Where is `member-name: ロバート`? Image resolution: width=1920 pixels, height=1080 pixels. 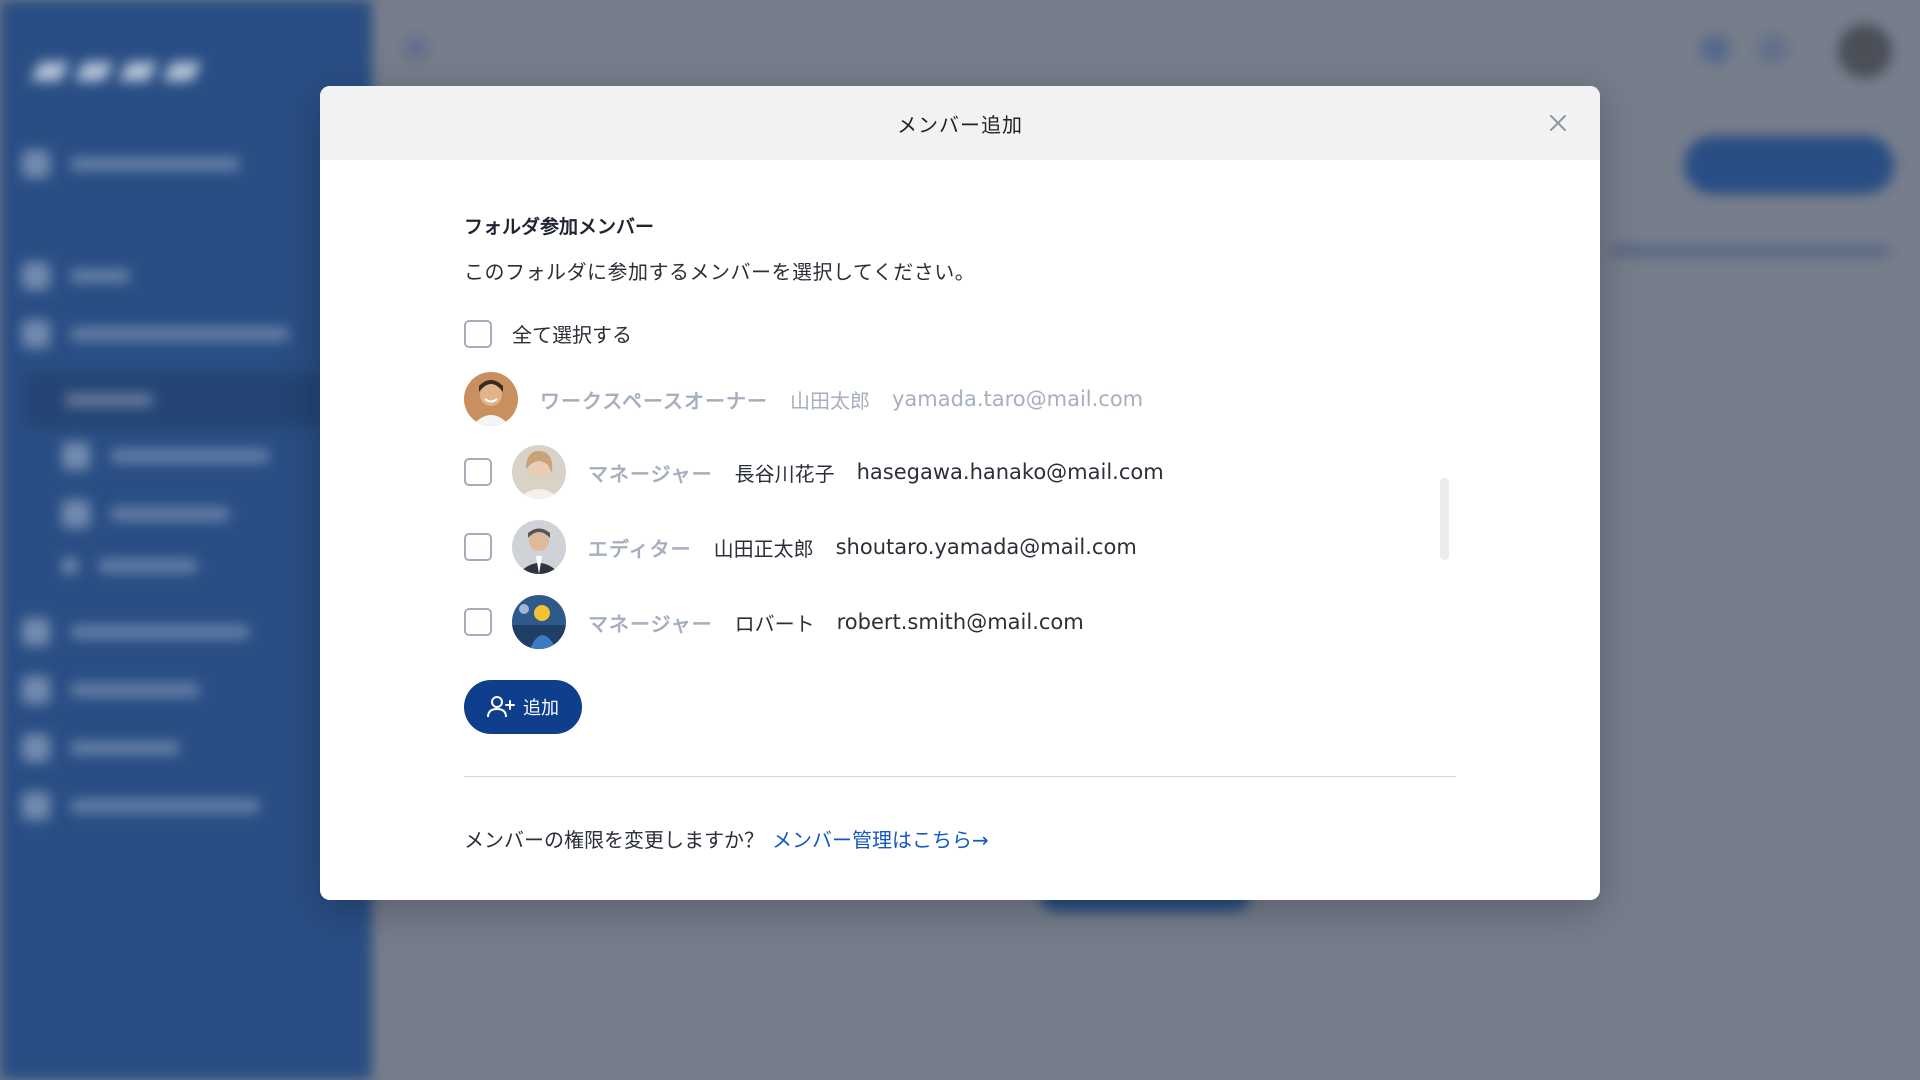 member-name: ロバート is located at coordinates (774, 623).